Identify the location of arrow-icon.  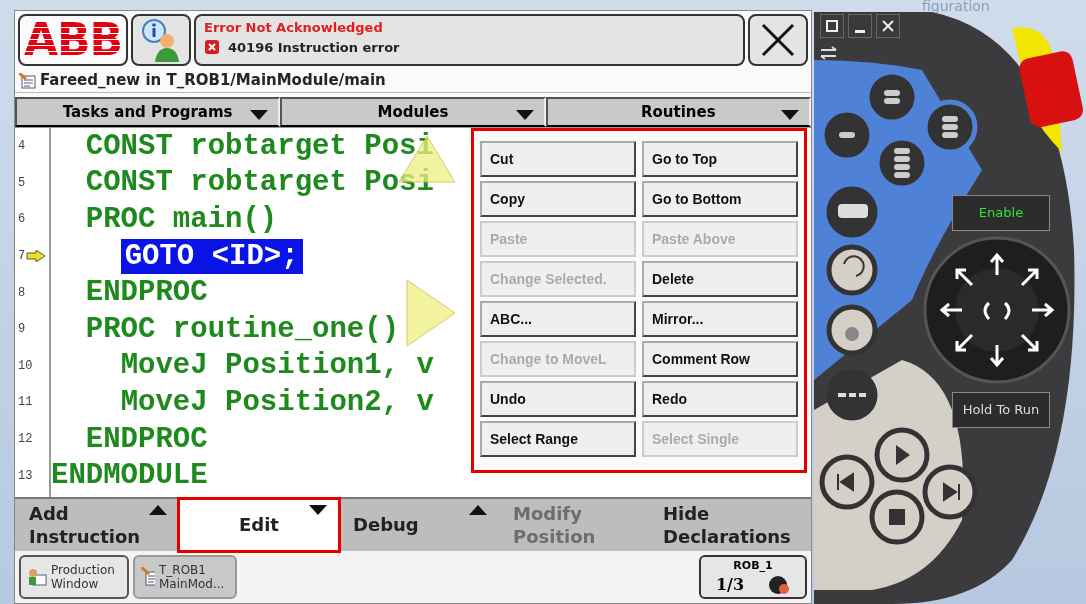
(36, 256).